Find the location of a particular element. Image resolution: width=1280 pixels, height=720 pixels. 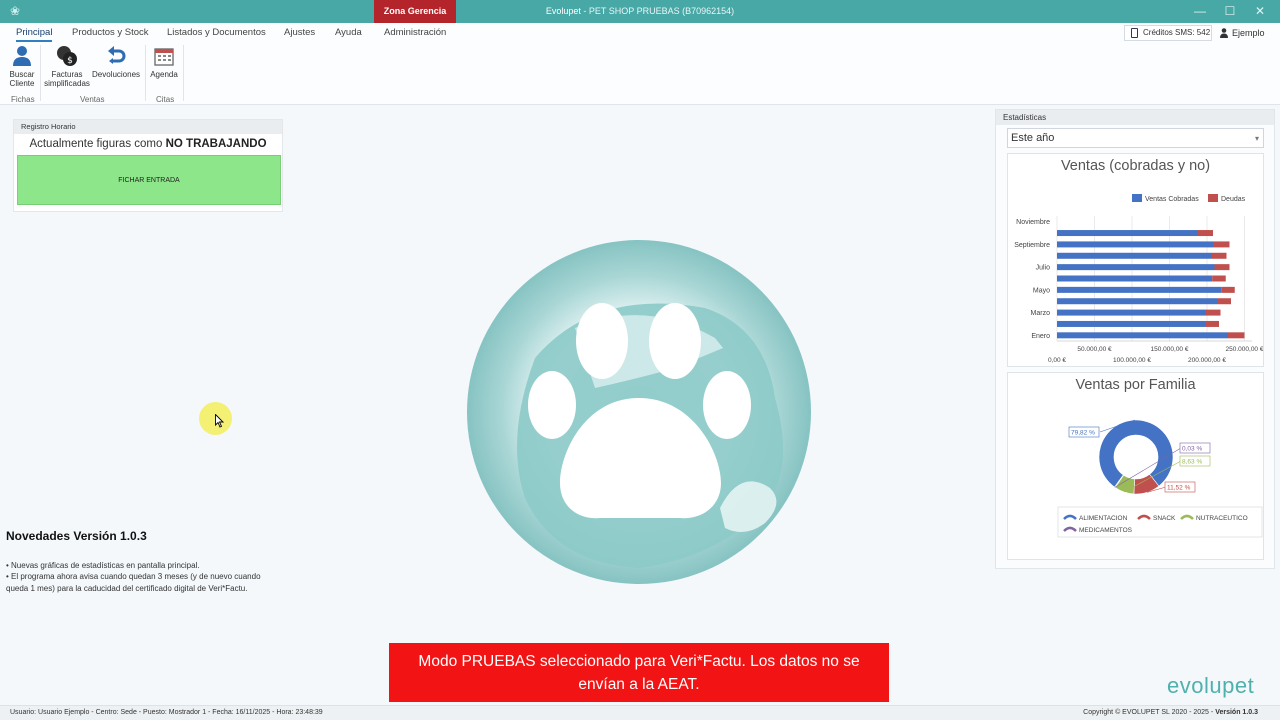

tab-principal: Principal is located at coordinates (34, 34).